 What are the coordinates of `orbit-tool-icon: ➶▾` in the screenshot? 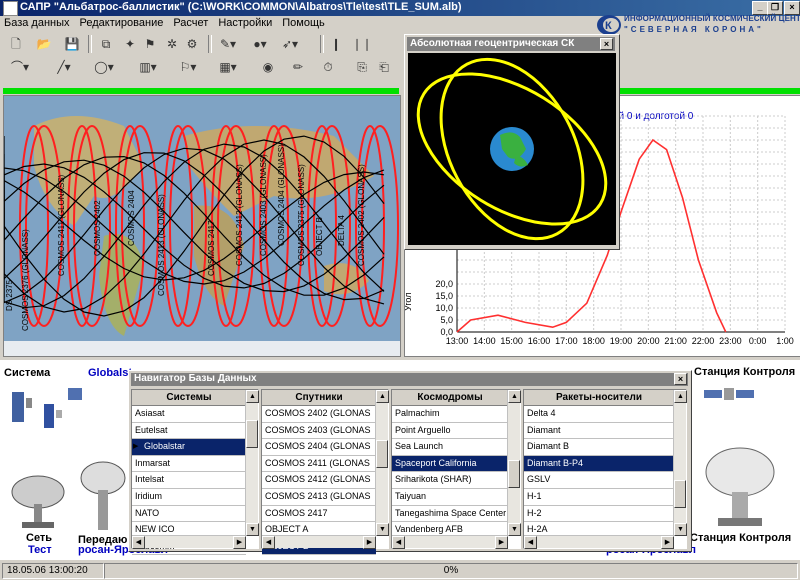 It's located at (290, 44).